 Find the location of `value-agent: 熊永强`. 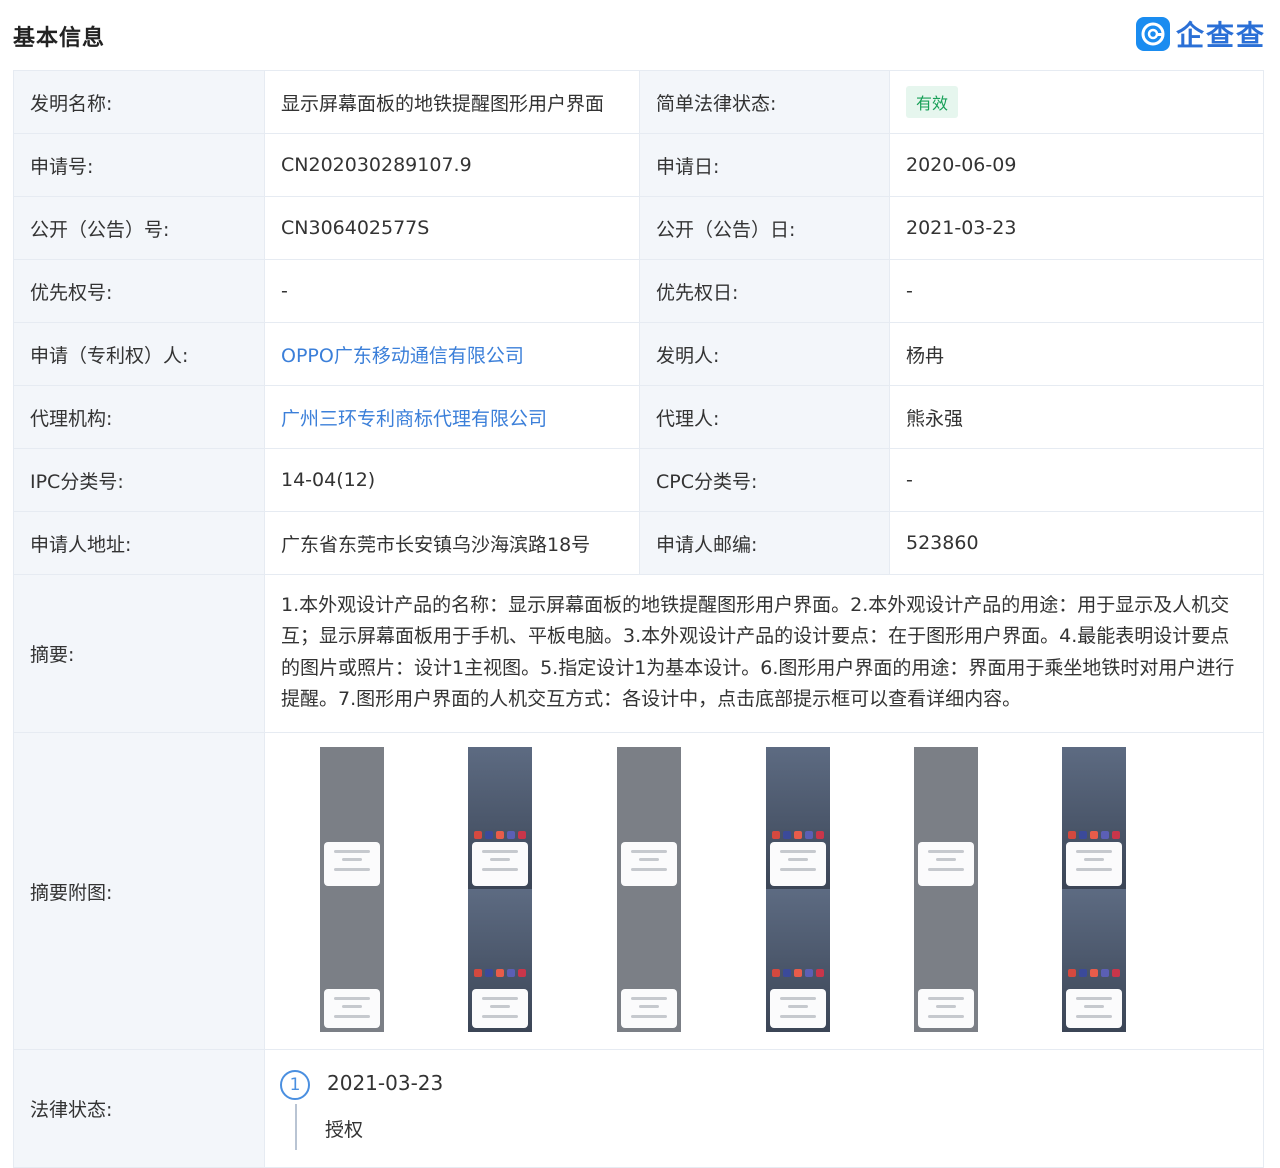

value-agent: 熊永强 is located at coordinates (1076, 417).